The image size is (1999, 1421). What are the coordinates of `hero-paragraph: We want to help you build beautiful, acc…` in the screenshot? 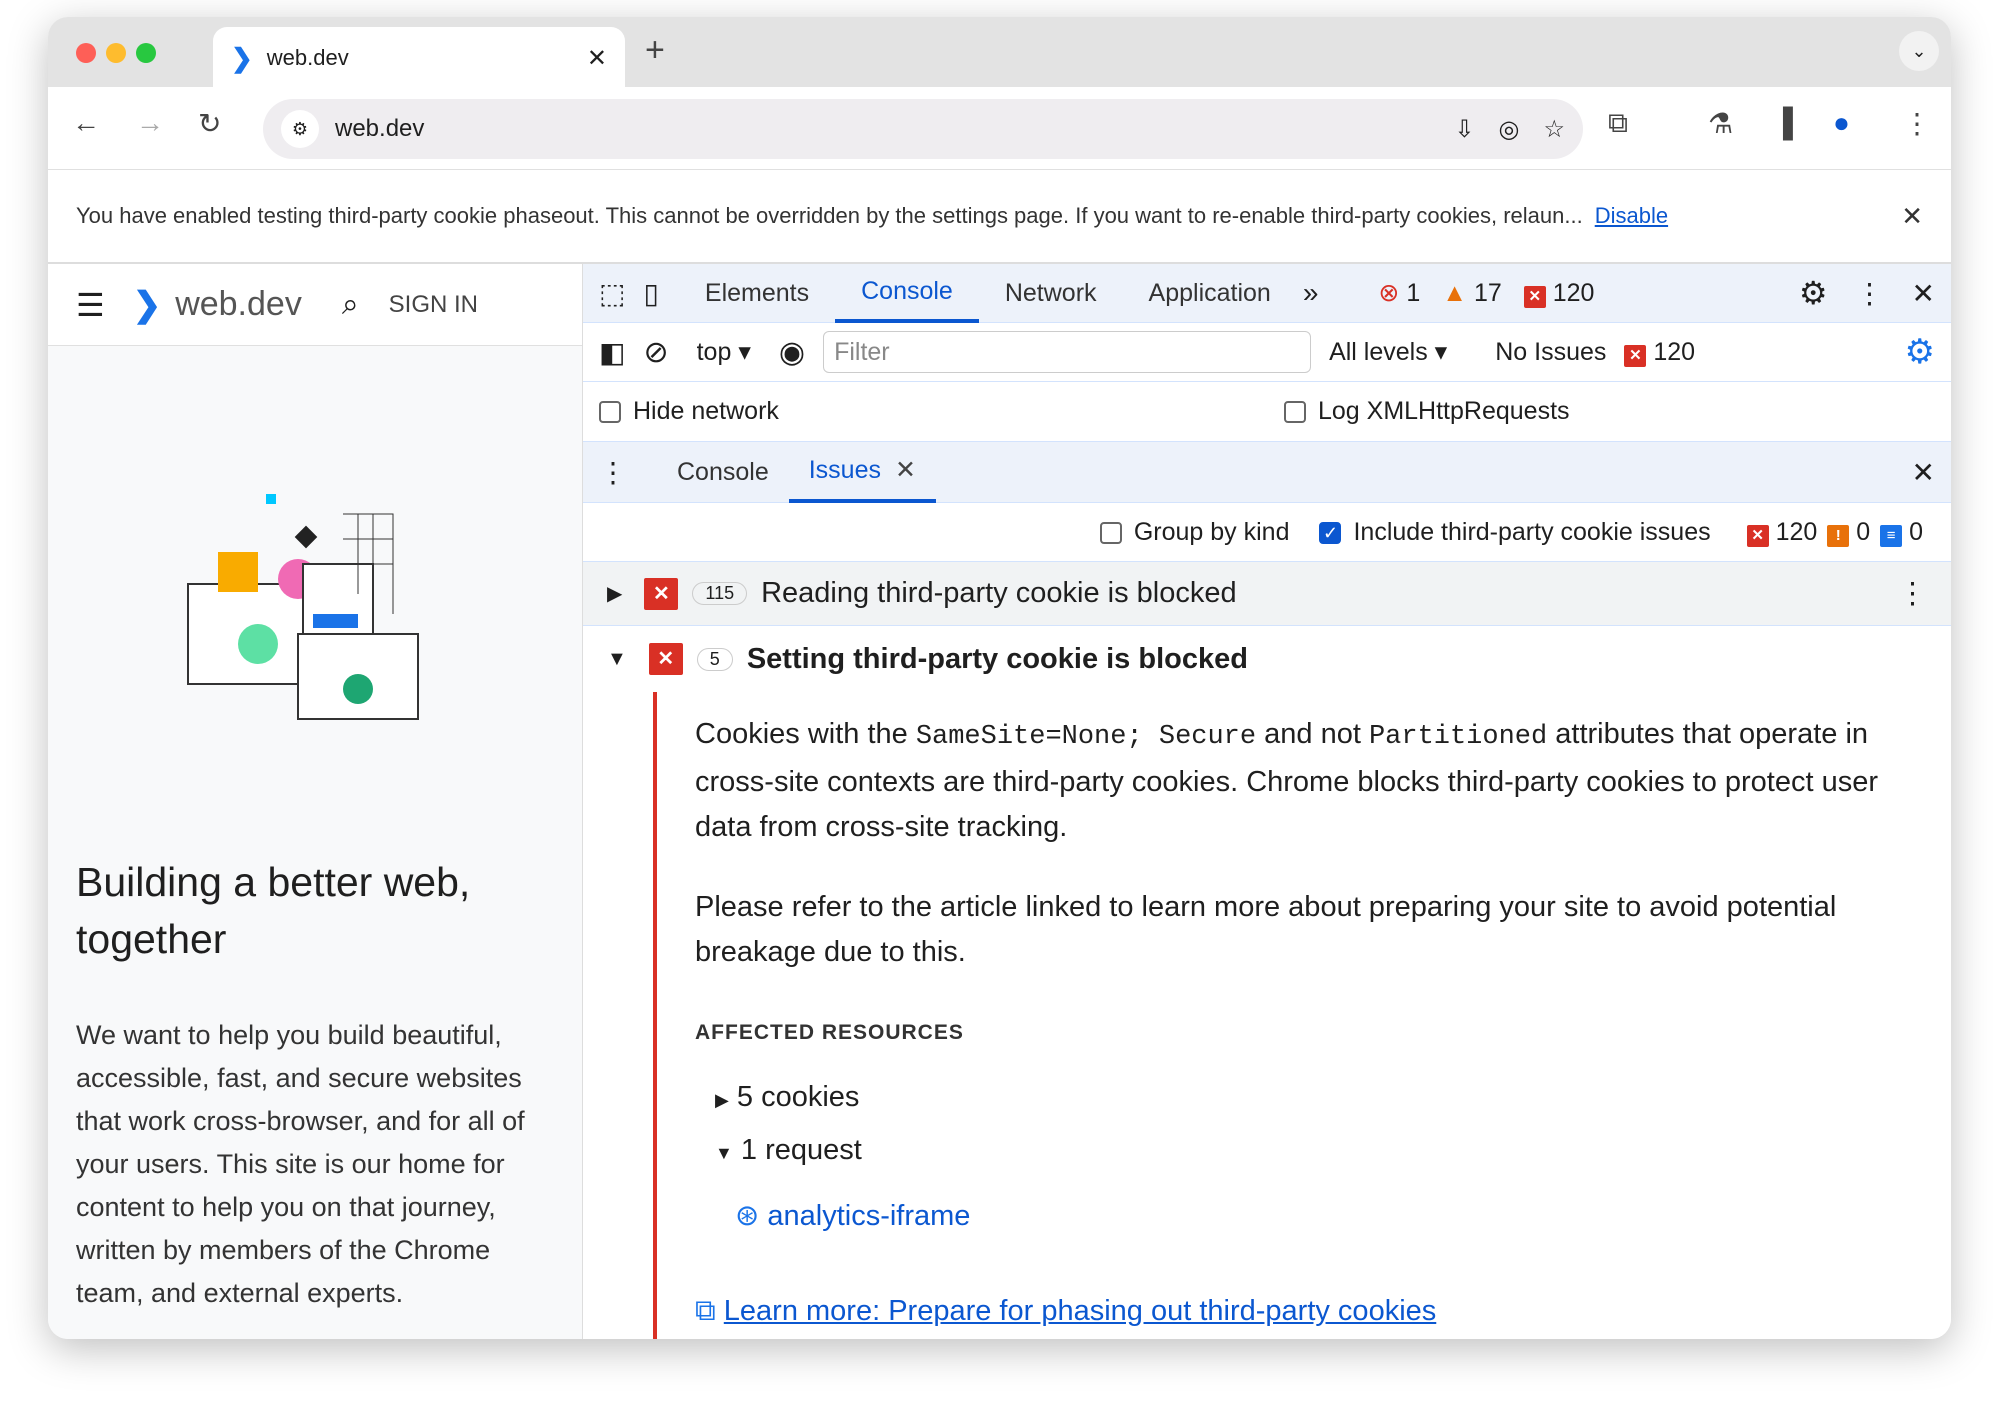 It's located at (300, 1164).